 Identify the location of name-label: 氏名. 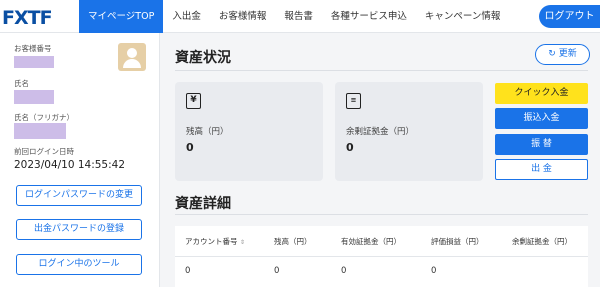
(21, 83).